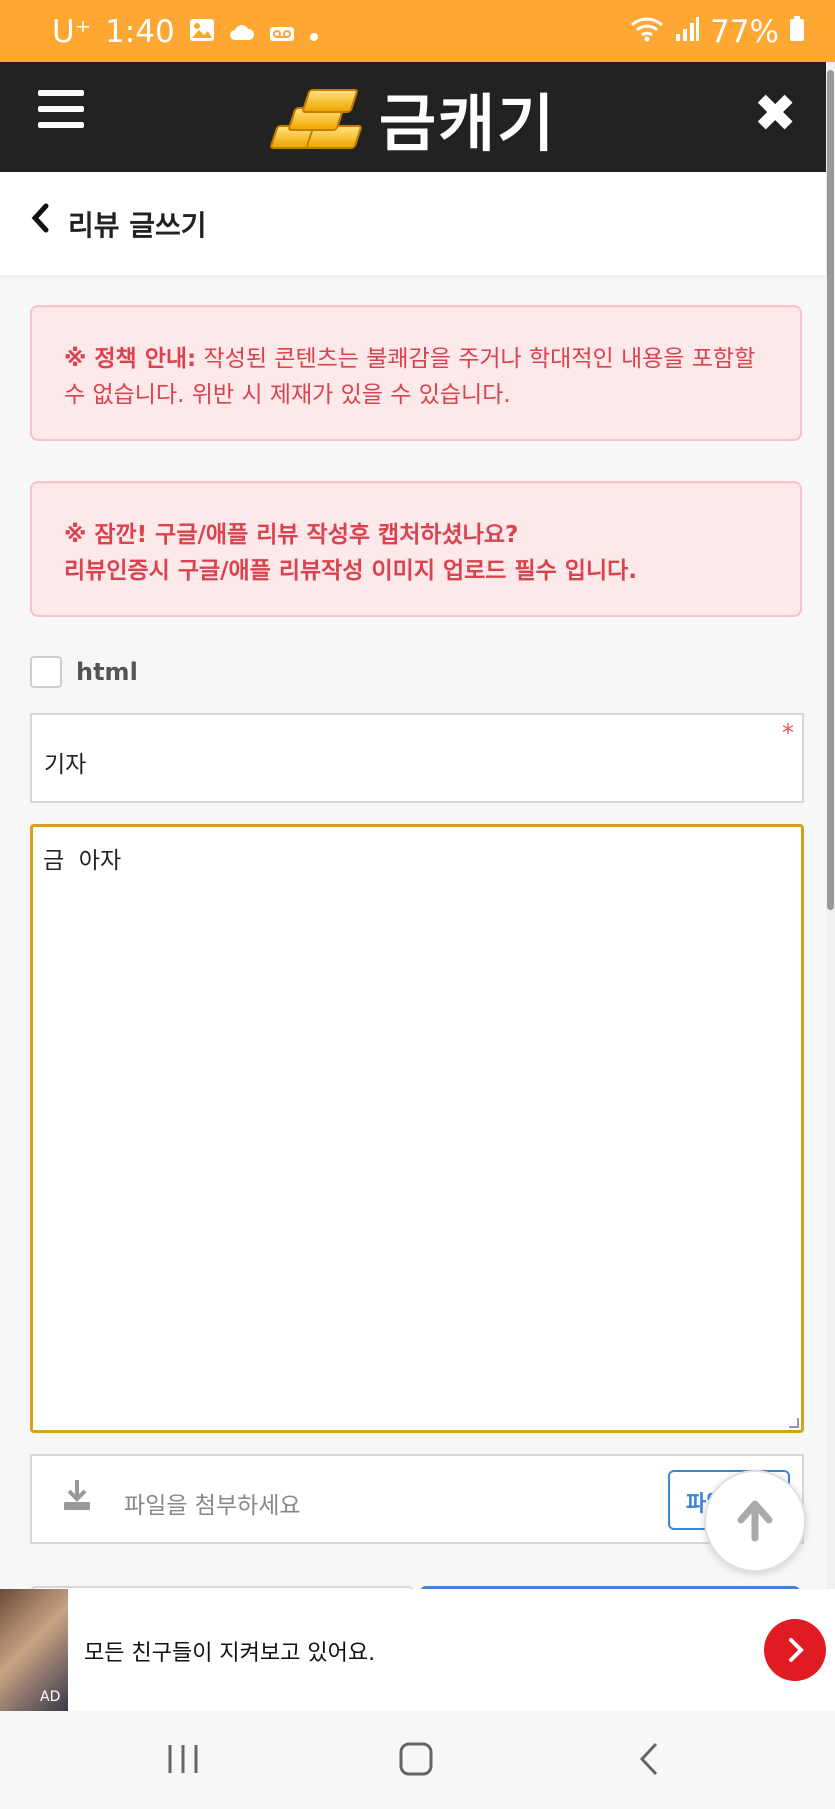 The width and height of the screenshot is (835, 1809). Describe the element at coordinates (202, 32) in the screenshot. I see `image-icon` at that location.